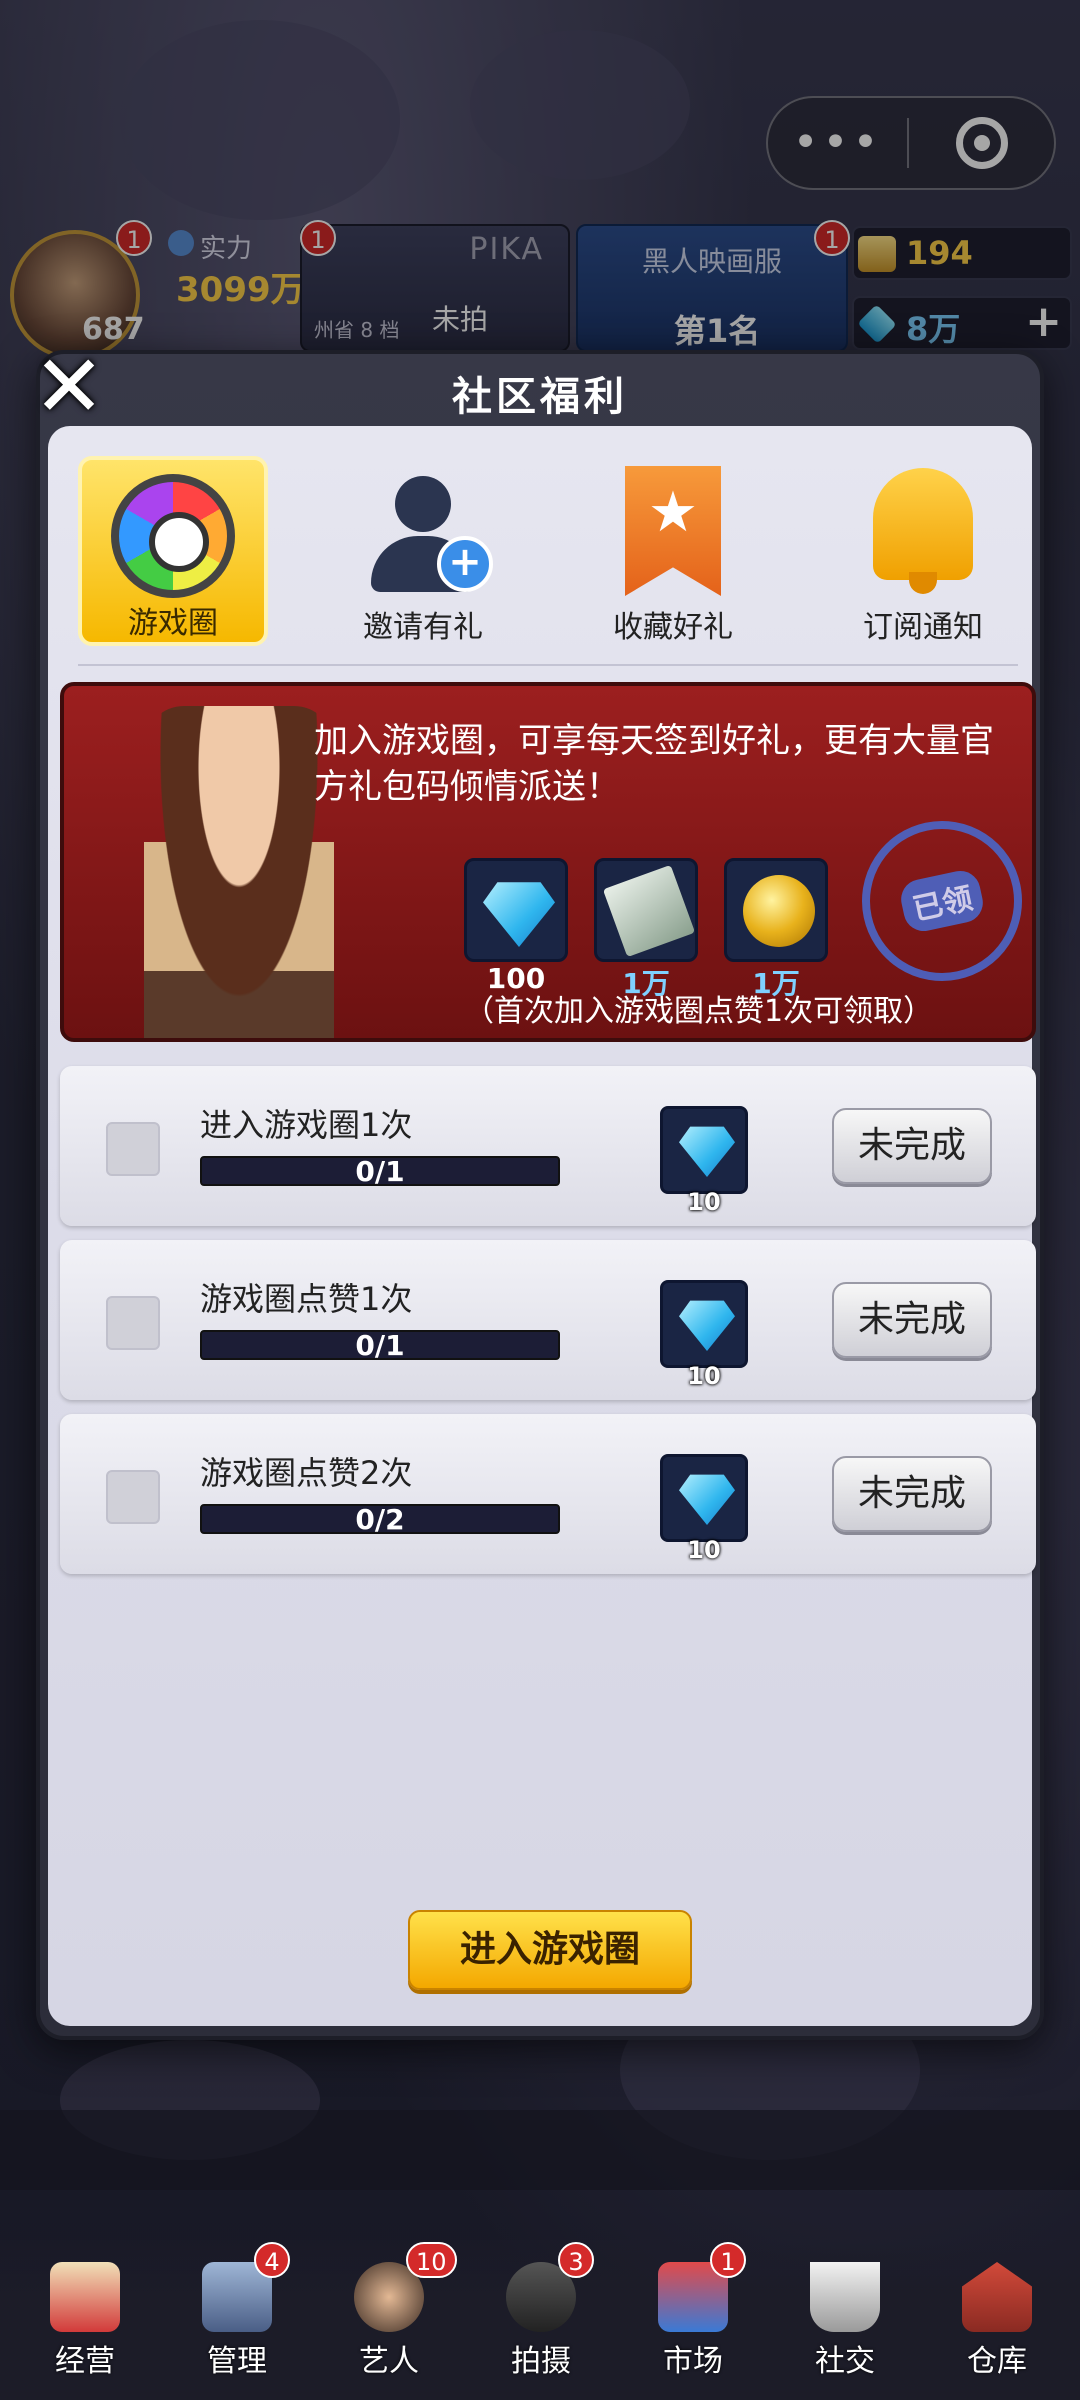 This screenshot has width=1080, height=2400. What do you see at coordinates (845, 2297) in the screenshot?
I see `coffee-icon` at bounding box center [845, 2297].